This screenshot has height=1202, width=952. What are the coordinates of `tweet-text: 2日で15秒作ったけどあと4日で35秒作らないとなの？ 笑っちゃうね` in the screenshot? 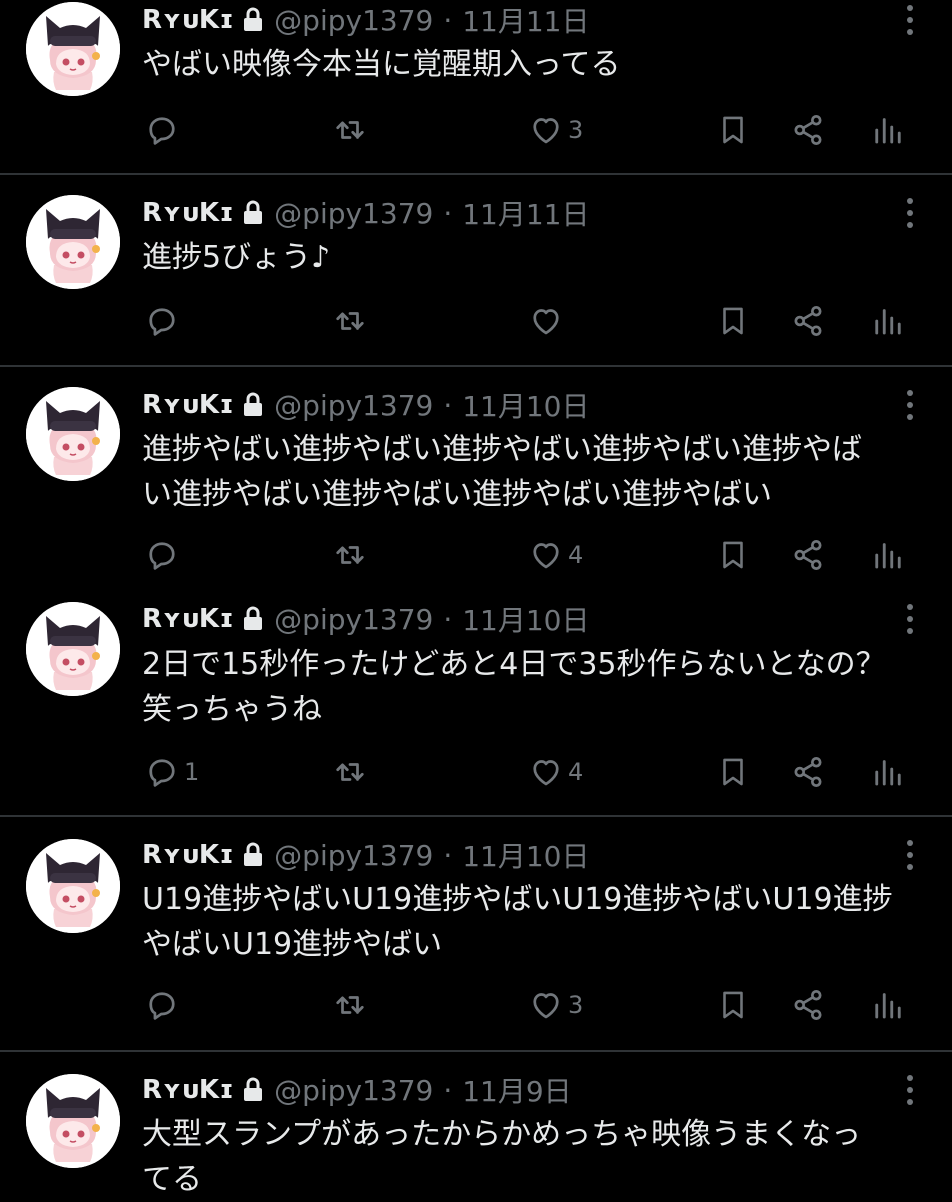 It's located at (514, 687).